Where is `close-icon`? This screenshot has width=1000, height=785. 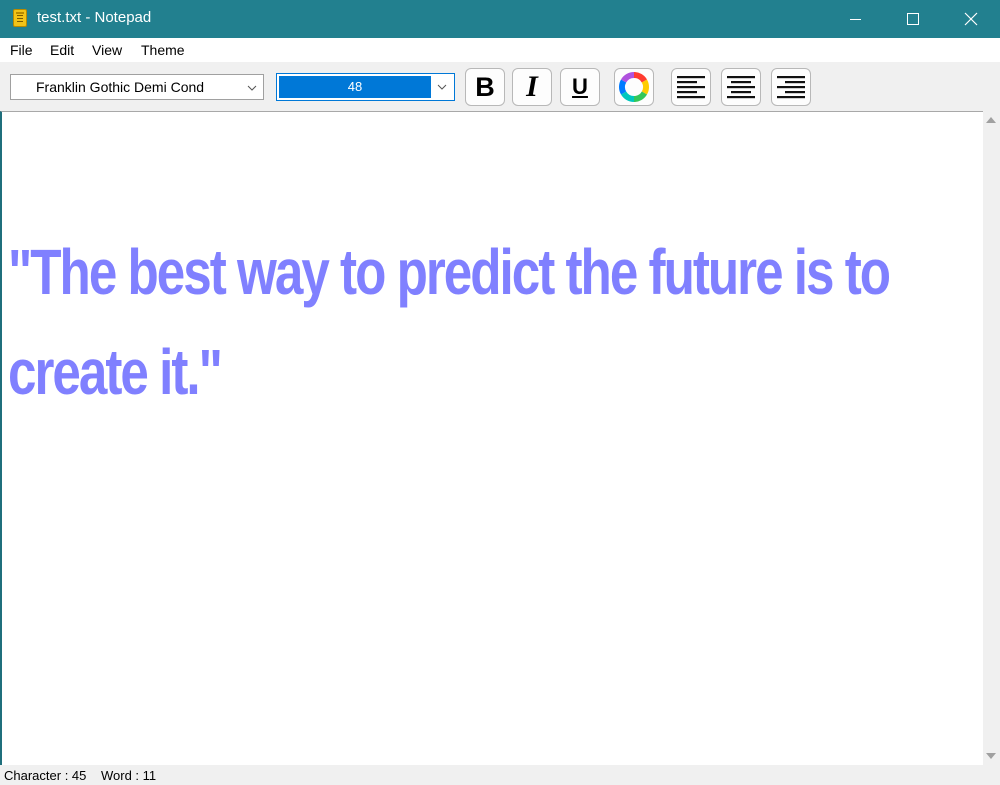 close-icon is located at coordinates (971, 19).